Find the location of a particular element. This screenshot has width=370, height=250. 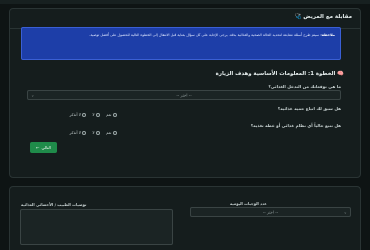

expectations-select: ⌄ -- اختر -- is located at coordinates (184, 95).